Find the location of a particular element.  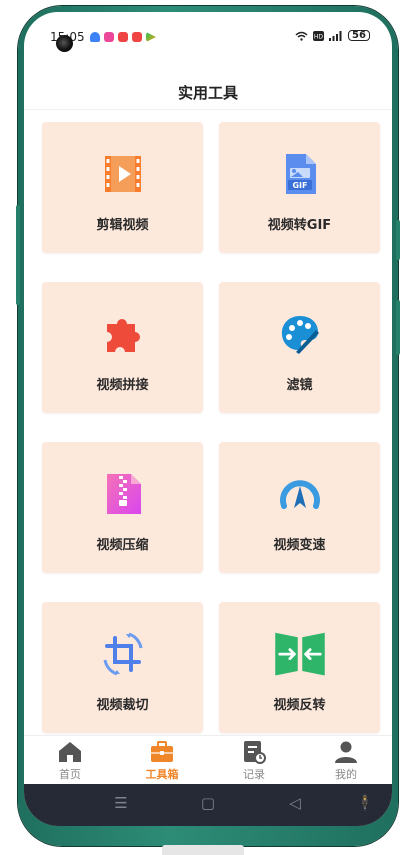

hd-icon: HD is located at coordinates (318, 35).